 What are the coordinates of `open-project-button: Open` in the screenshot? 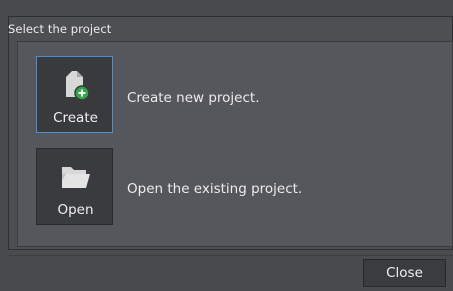 It's located at (74, 186).